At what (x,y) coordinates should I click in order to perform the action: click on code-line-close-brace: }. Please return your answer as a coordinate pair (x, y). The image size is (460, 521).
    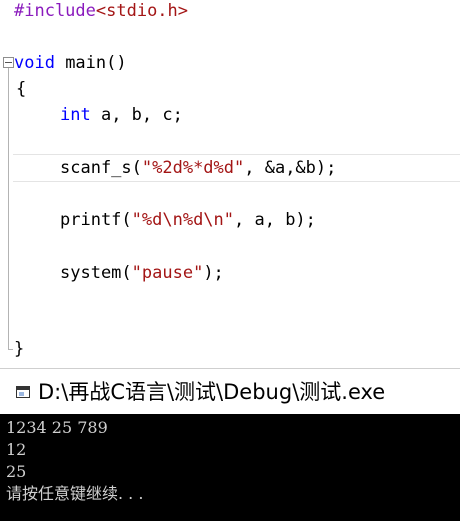
    Looking at the image, I should click on (19, 349).